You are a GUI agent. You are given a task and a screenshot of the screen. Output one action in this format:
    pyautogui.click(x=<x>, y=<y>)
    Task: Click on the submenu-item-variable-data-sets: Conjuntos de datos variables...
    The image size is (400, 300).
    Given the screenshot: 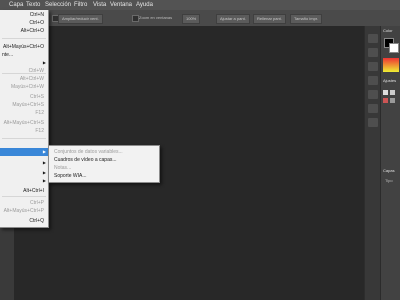 What is the action you would take?
    pyautogui.click(x=88, y=152)
    